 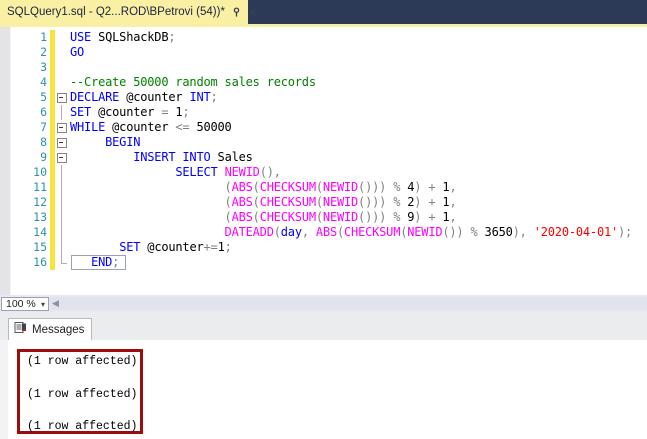 What do you see at coordinates (328, 127) in the screenshot?
I see `code-line: 7 WHILE @counter <= 50000` at bounding box center [328, 127].